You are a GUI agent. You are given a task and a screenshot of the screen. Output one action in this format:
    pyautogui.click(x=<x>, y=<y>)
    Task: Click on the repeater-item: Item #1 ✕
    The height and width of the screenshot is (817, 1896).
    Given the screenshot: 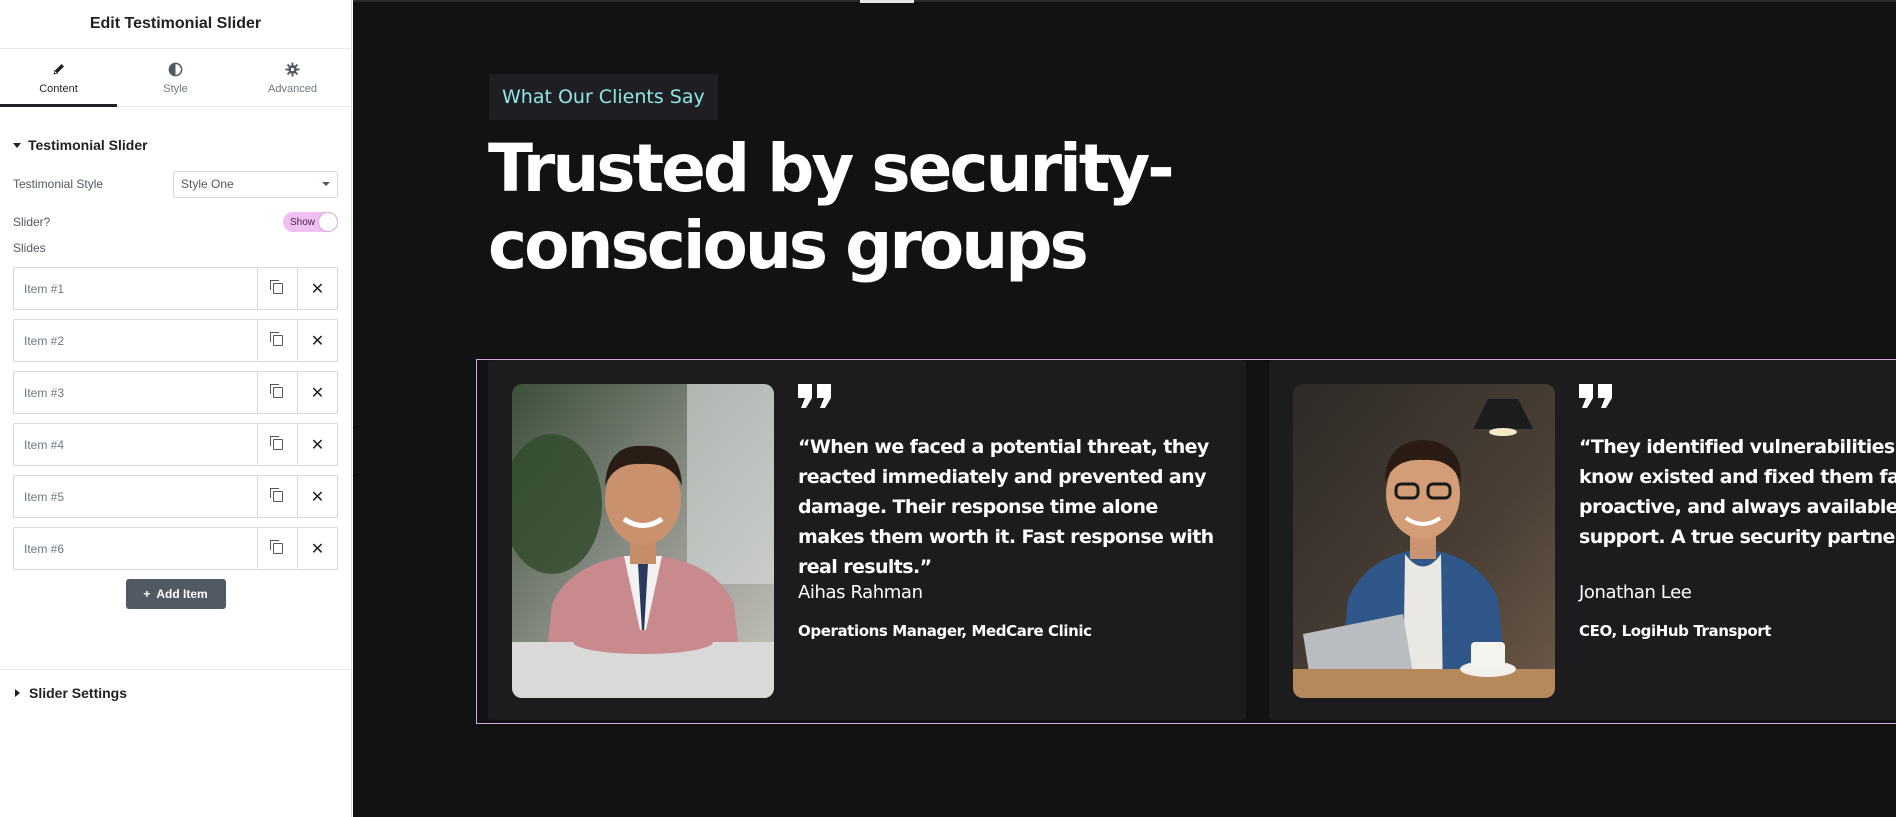 What is the action you would take?
    pyautogui.click(x=175, y=288)
    